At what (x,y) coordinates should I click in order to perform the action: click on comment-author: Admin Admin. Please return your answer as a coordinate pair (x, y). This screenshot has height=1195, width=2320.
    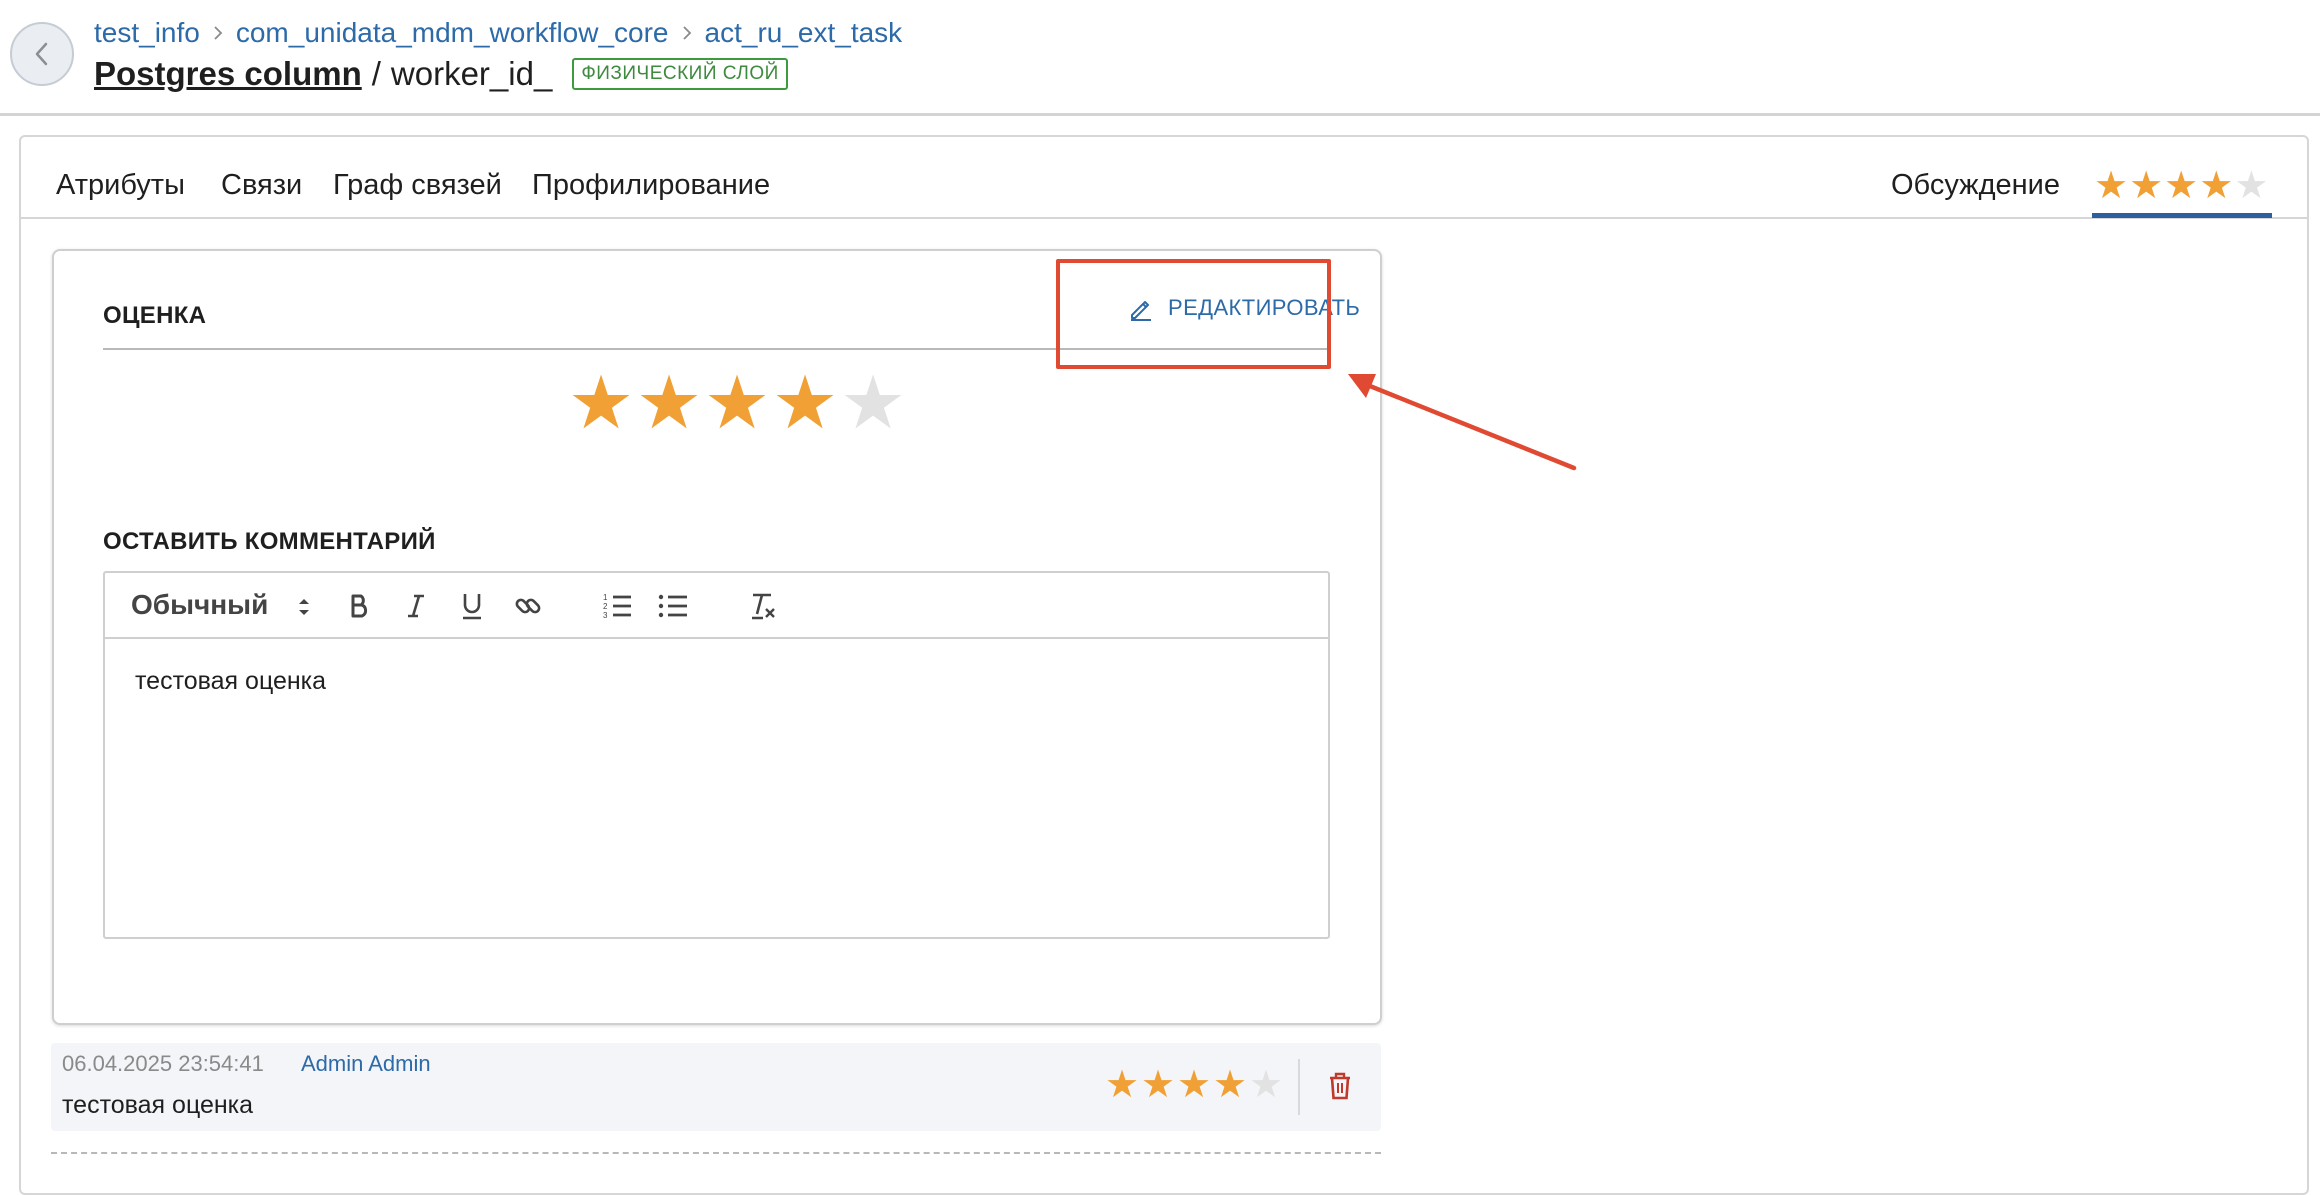
    Looking at the image, I should click on (366, 1064).